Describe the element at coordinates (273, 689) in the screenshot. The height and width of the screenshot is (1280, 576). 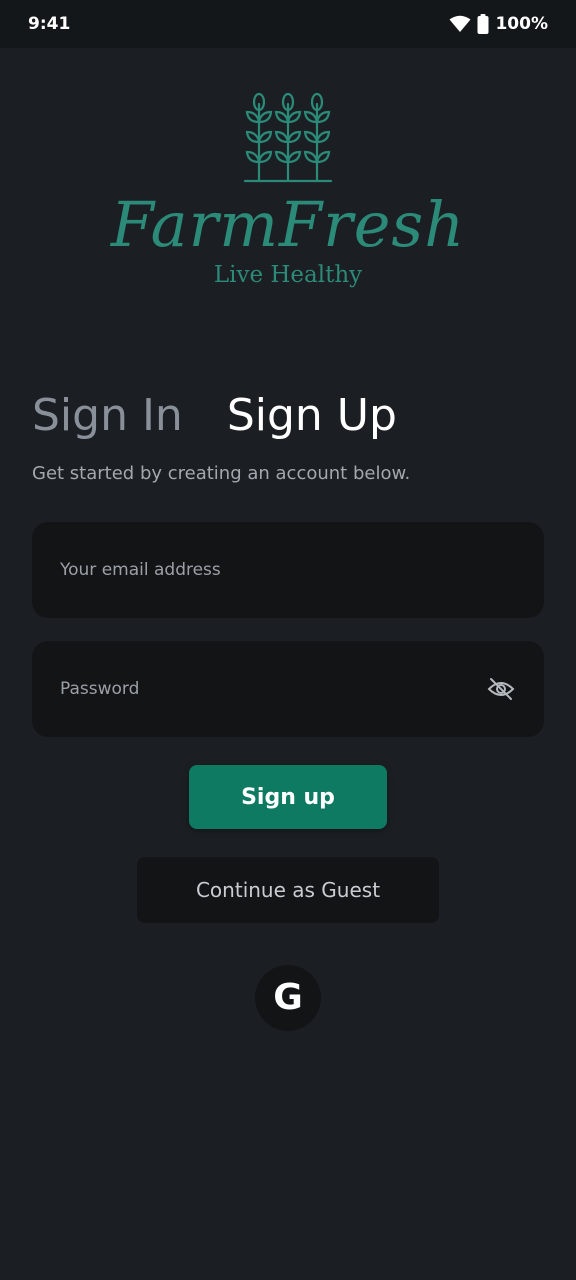
I see `password-field` at that location.